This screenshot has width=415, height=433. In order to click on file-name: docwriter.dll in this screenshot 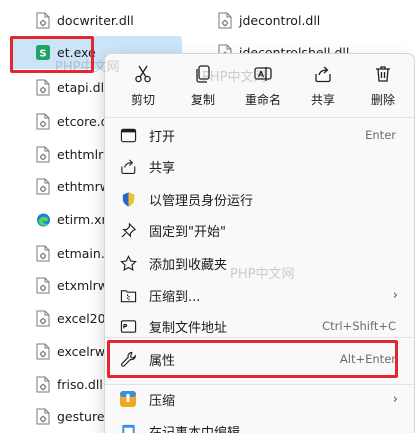, I will do `click(95, 20)`.